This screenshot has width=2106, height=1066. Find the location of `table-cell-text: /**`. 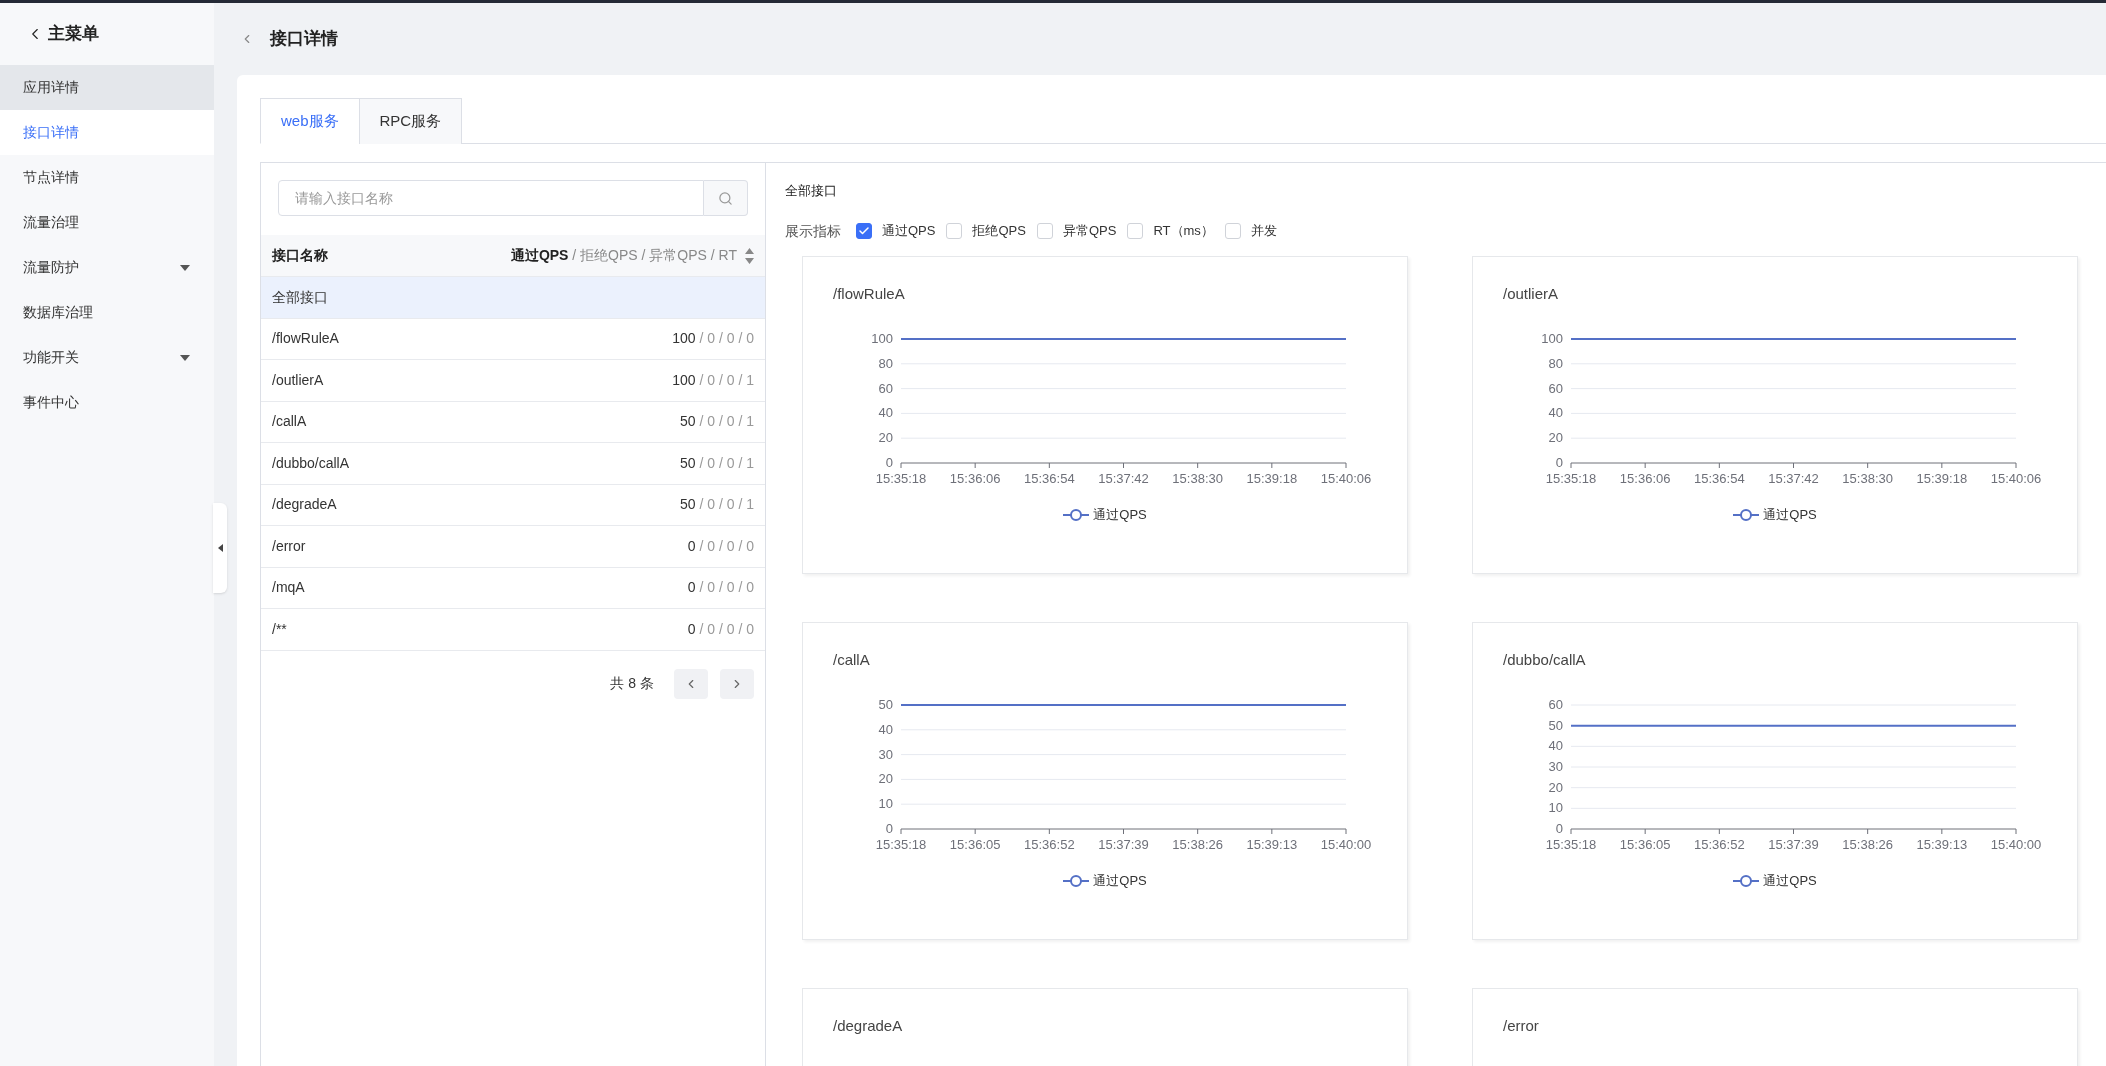

table-cell-text: /** is located at coordinates (279, 629).